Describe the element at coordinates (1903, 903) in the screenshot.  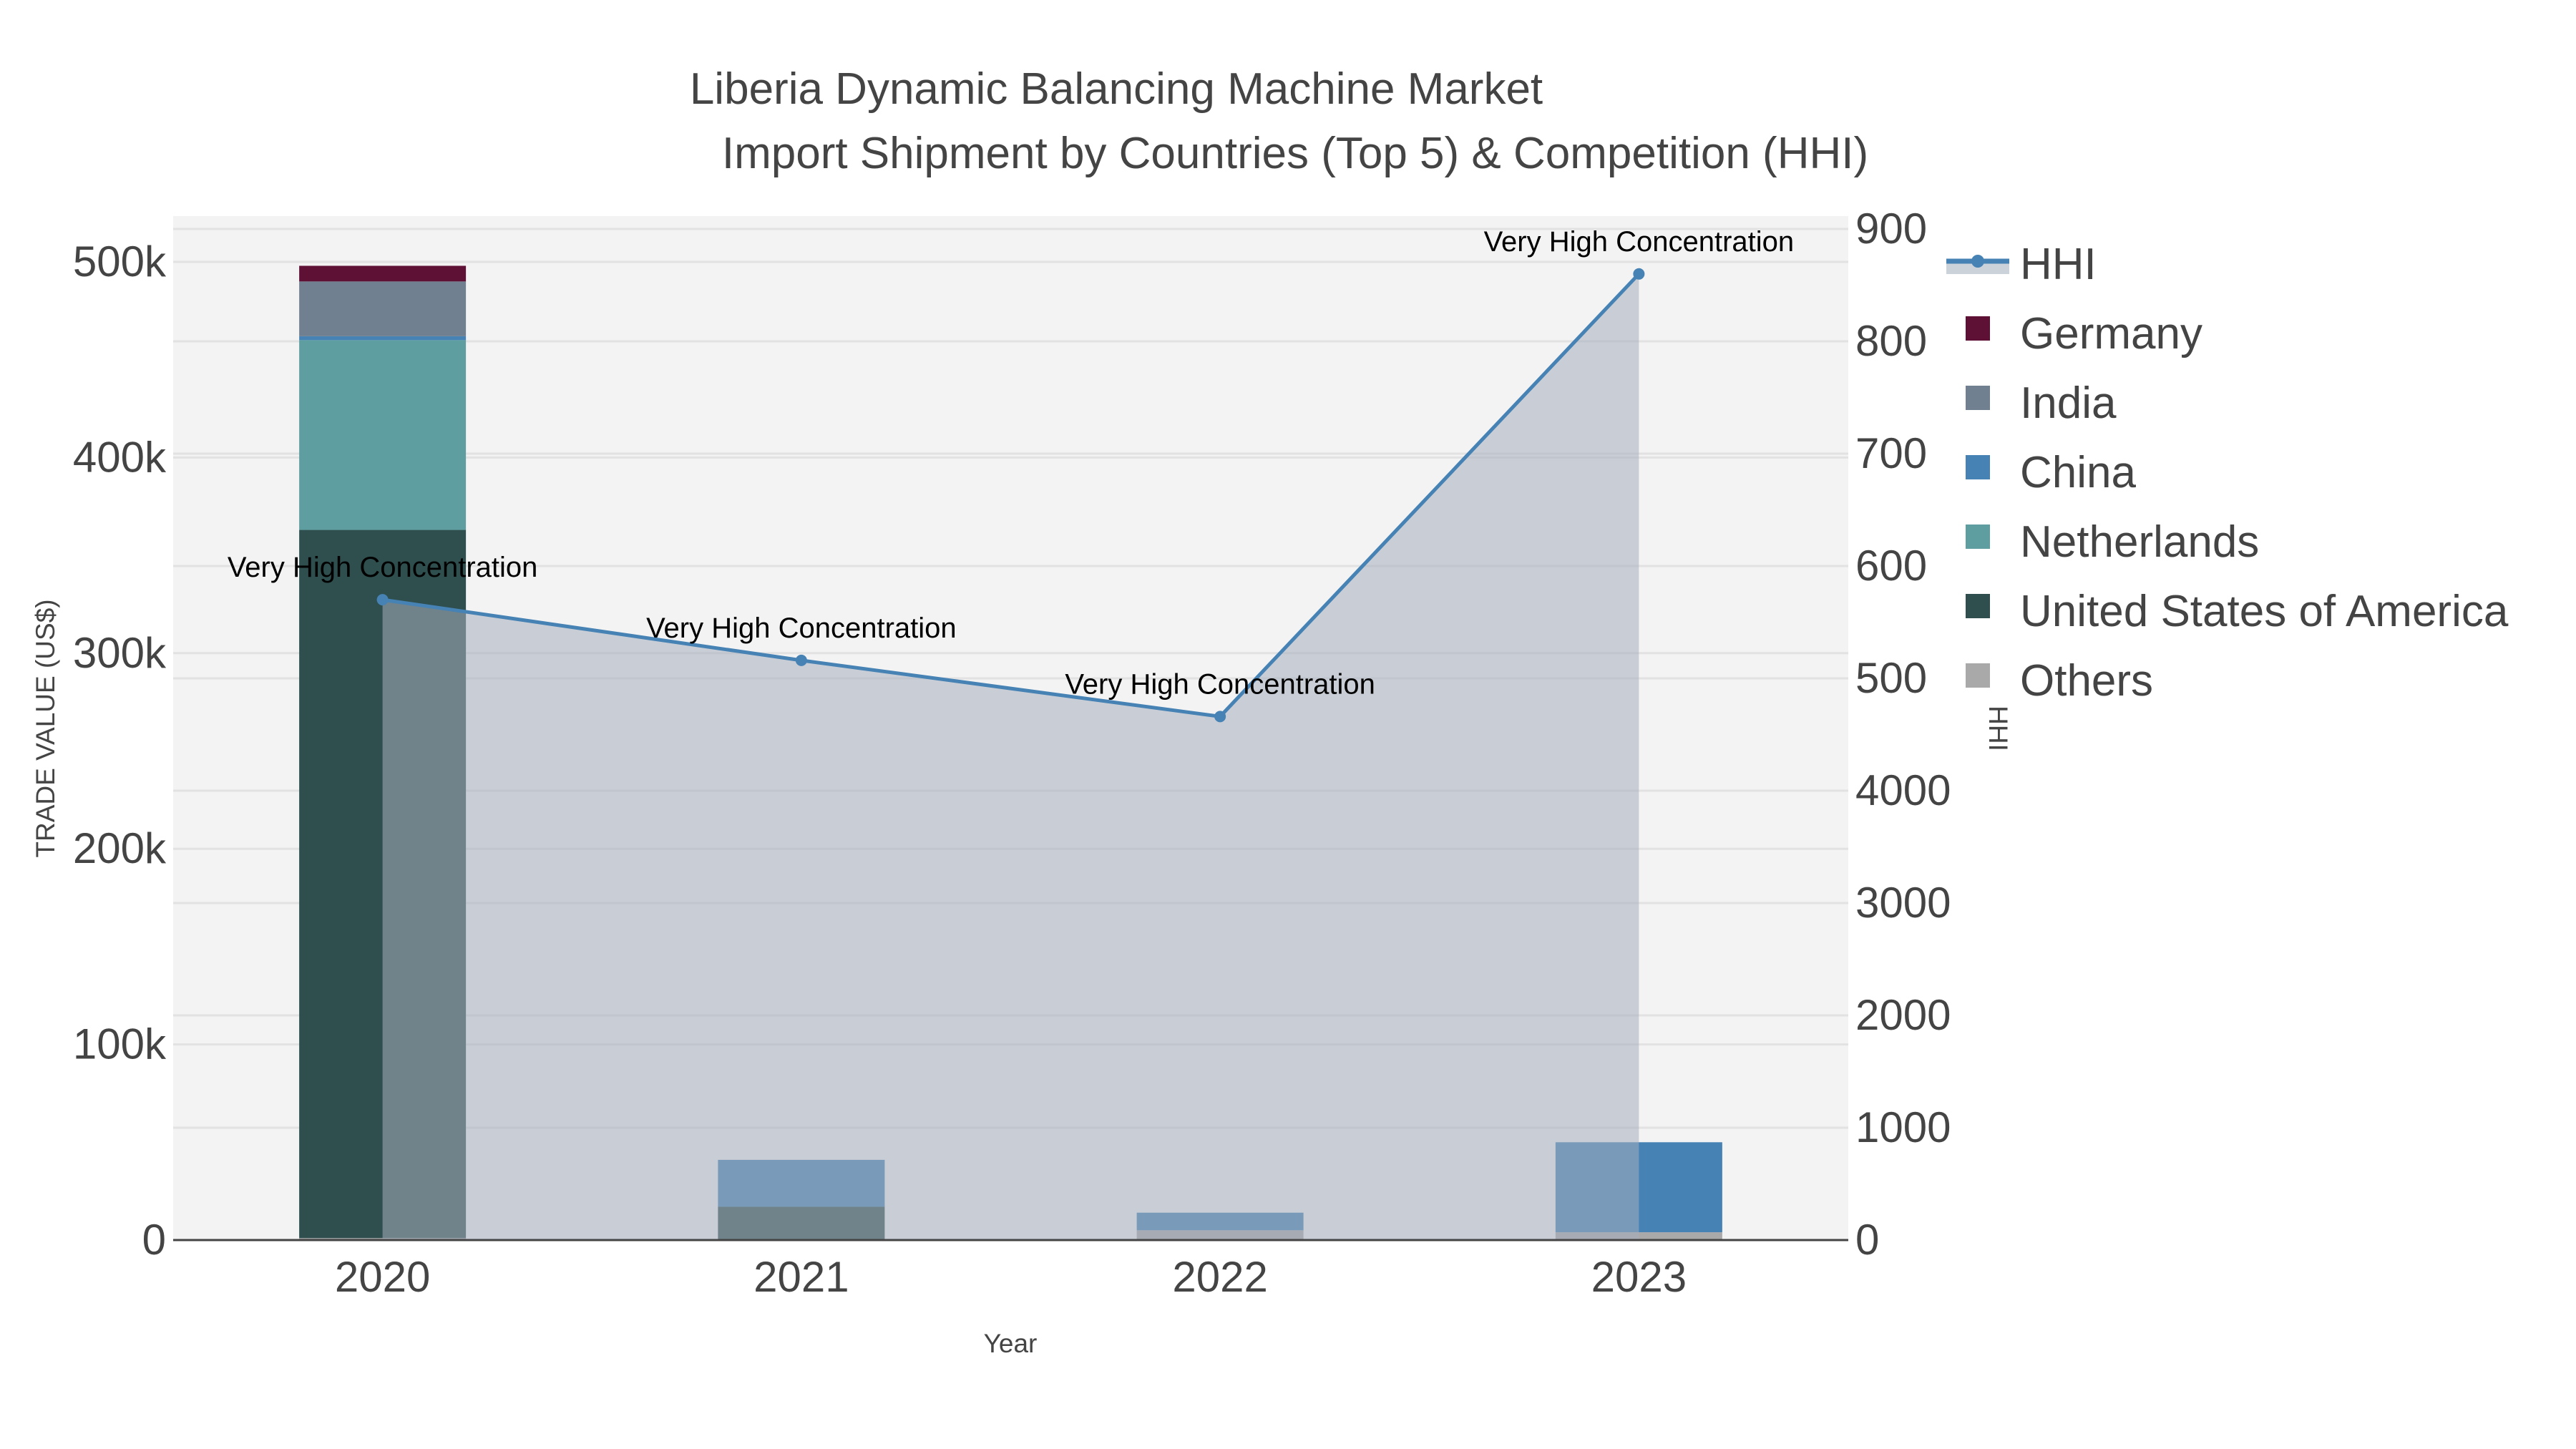
I see `y2-tick-label: 3000` at that location.